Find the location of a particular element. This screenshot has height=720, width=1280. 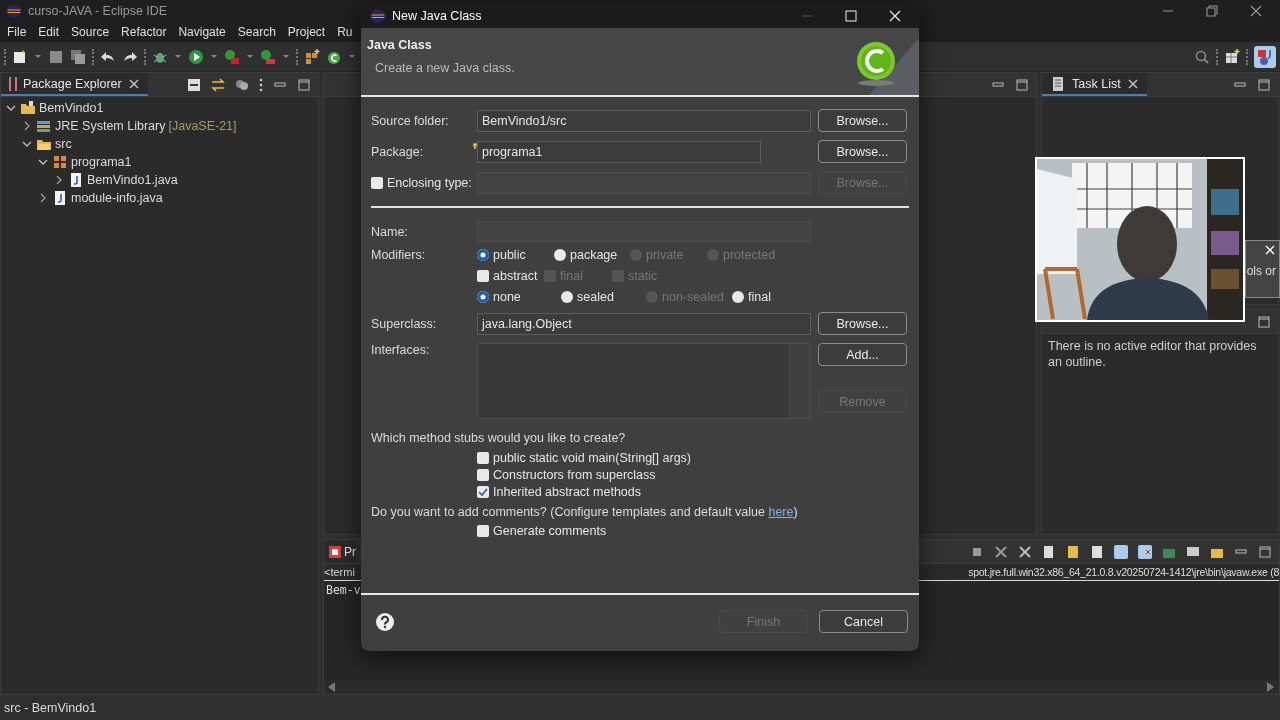

menu-item: Search is located at coordinates (256, 32).